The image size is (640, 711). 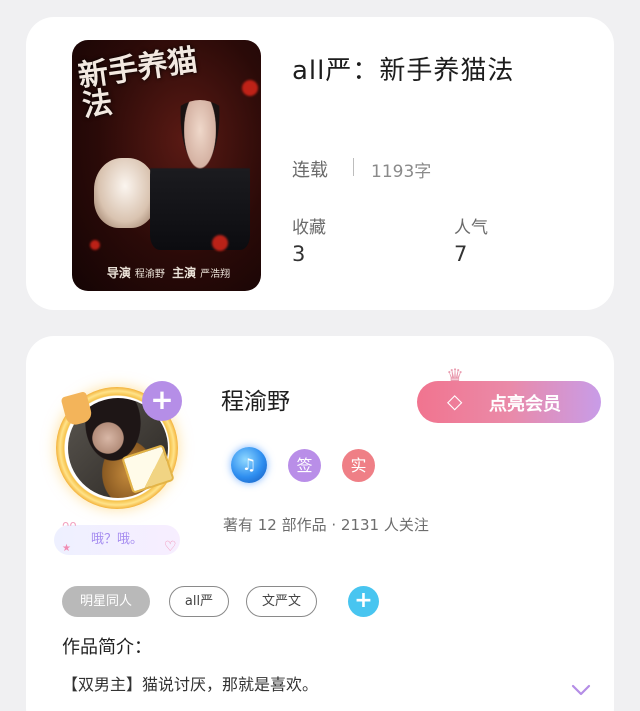 I want to click on add-tag-button: +, so click(x=363, y=601).